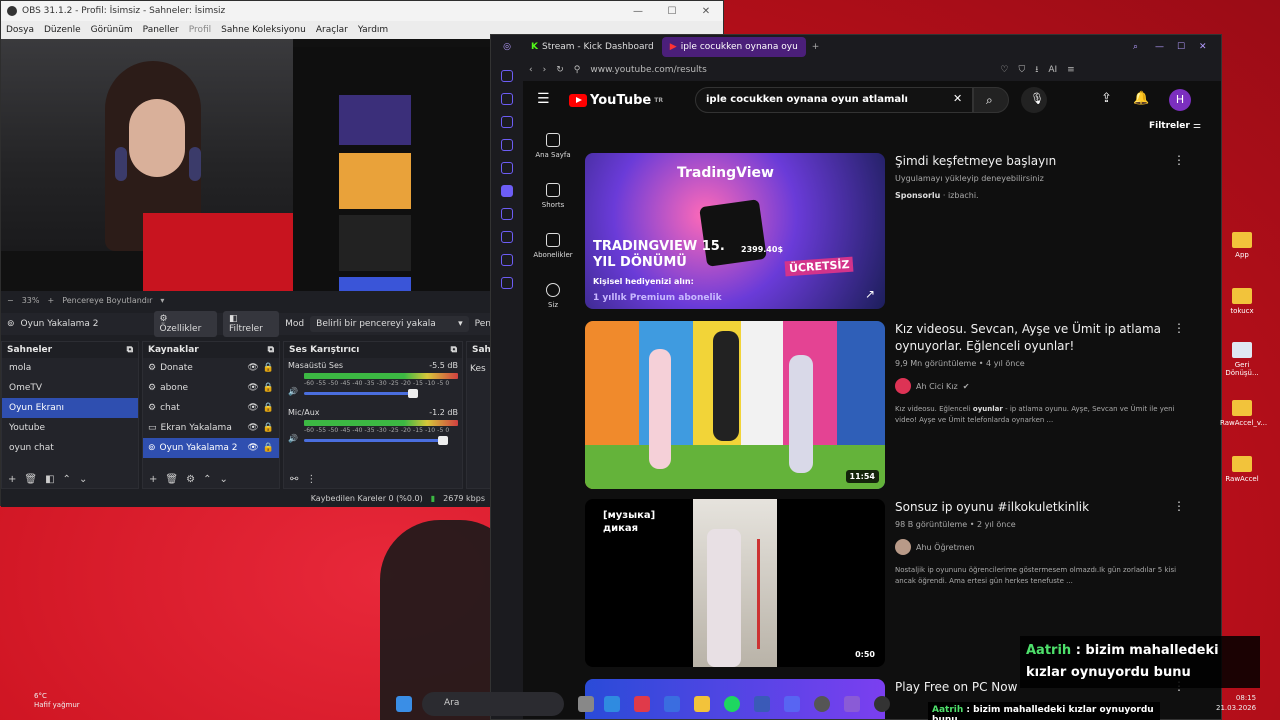 The image size is (1280, 720). I want to click on forward-icon: ›, so click(545, 70).